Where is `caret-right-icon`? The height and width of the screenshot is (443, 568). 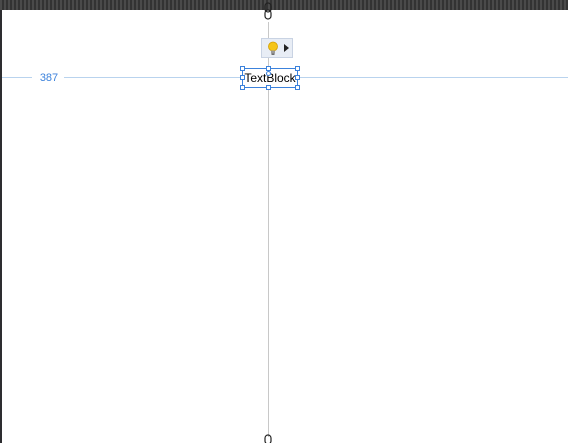 caret-right-icon is located at coordinates (286, 48).